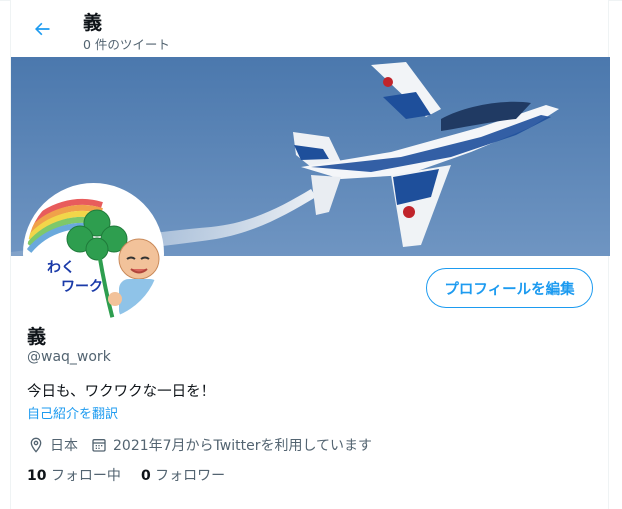 Image resolution: width=622 pixels, height=509 pixels. I want to click on avatar: わく ワーク, so click(93, 253).